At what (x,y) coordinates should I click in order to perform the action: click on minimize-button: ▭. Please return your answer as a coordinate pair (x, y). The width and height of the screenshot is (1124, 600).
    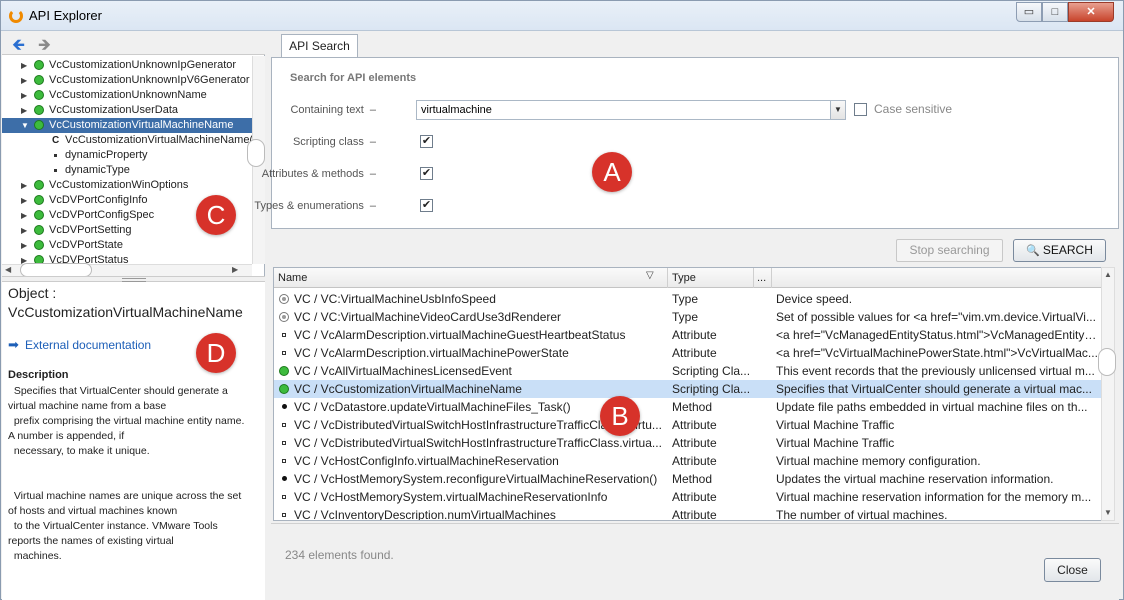
    Looking at the image, I should click on (1029, 12).